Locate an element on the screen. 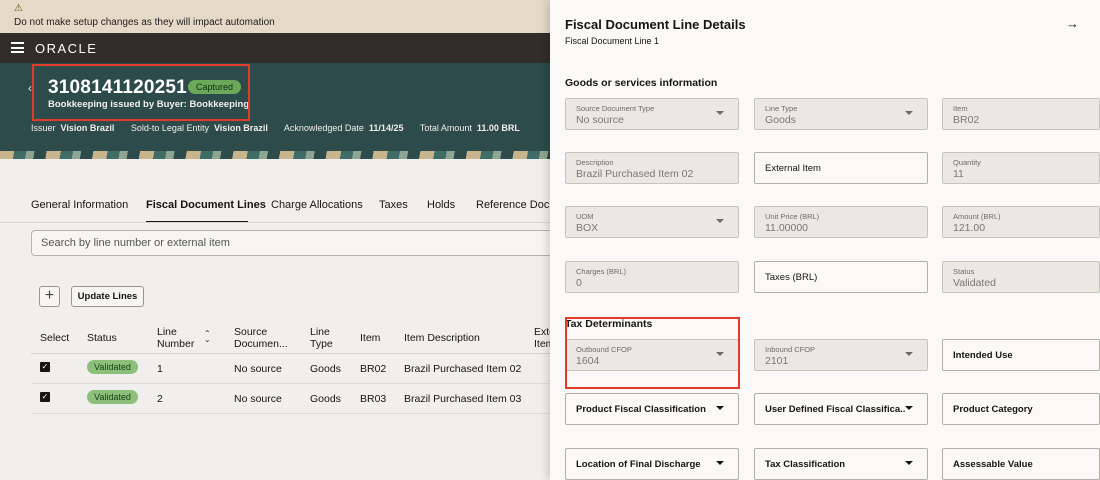 The height and width of the screenshot is (480, 1100). field-label: Assessable Value is located at coordinates (993, 464).